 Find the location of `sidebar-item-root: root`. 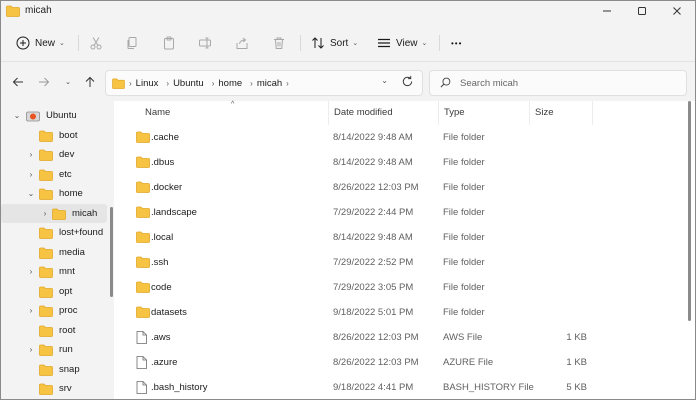

sidebar-item-root: root is located at coordinates (54, 330).